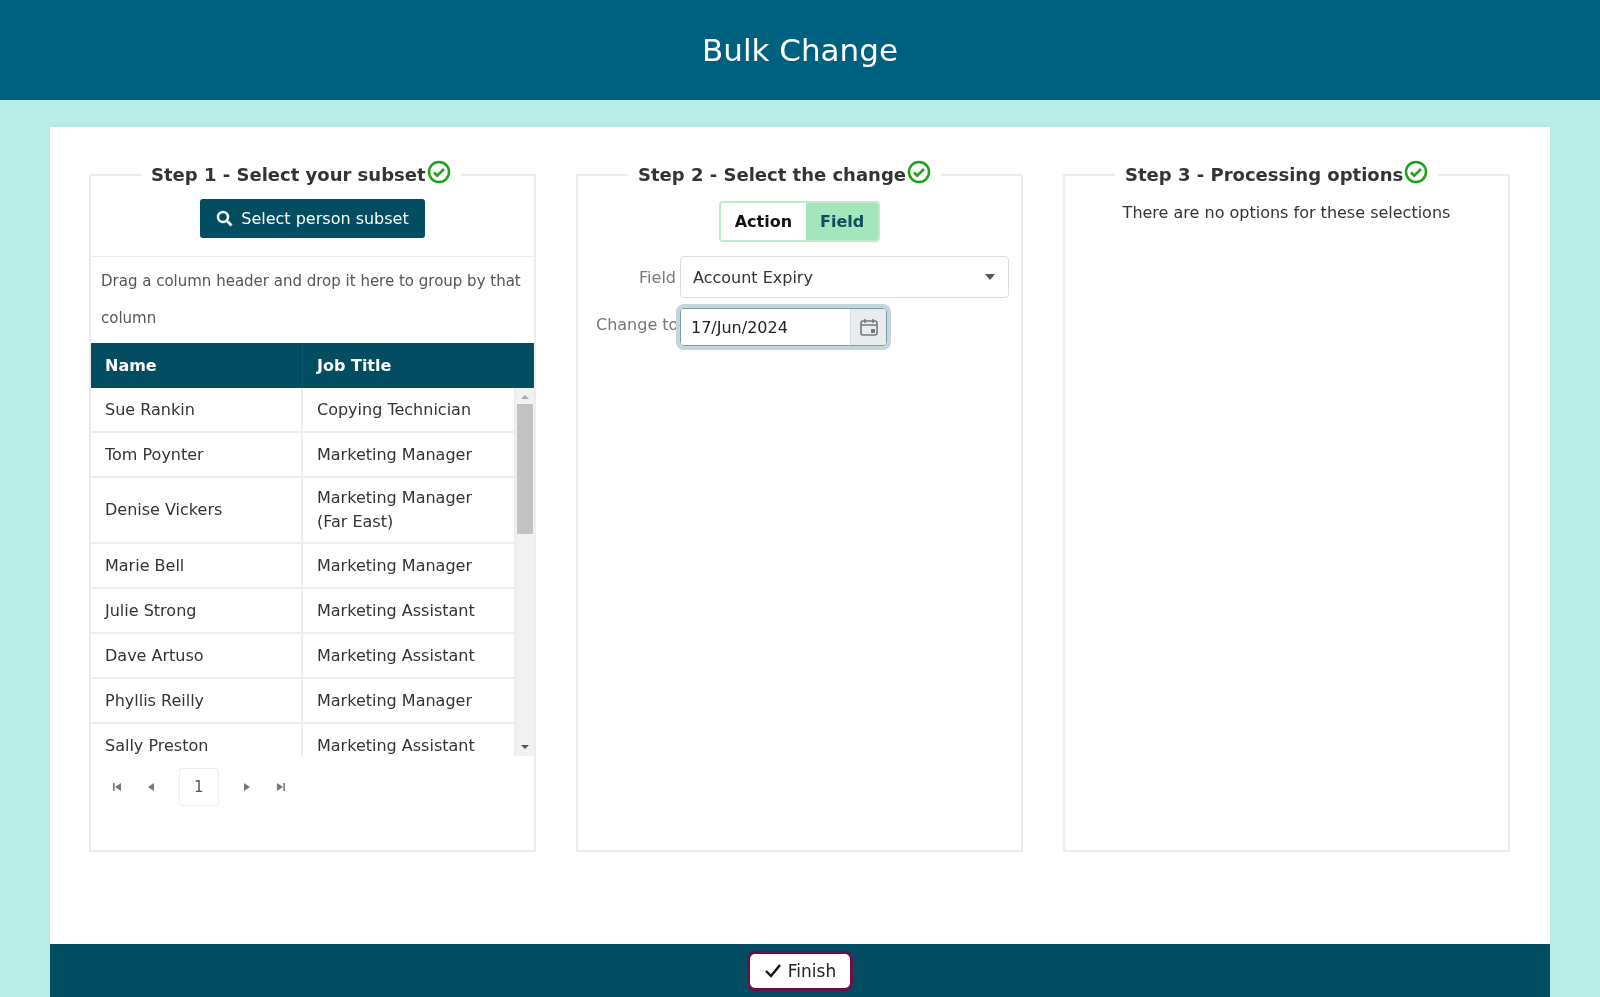 The image size is (1600, 997). I want to click on scrollbar, so click(525, 572).